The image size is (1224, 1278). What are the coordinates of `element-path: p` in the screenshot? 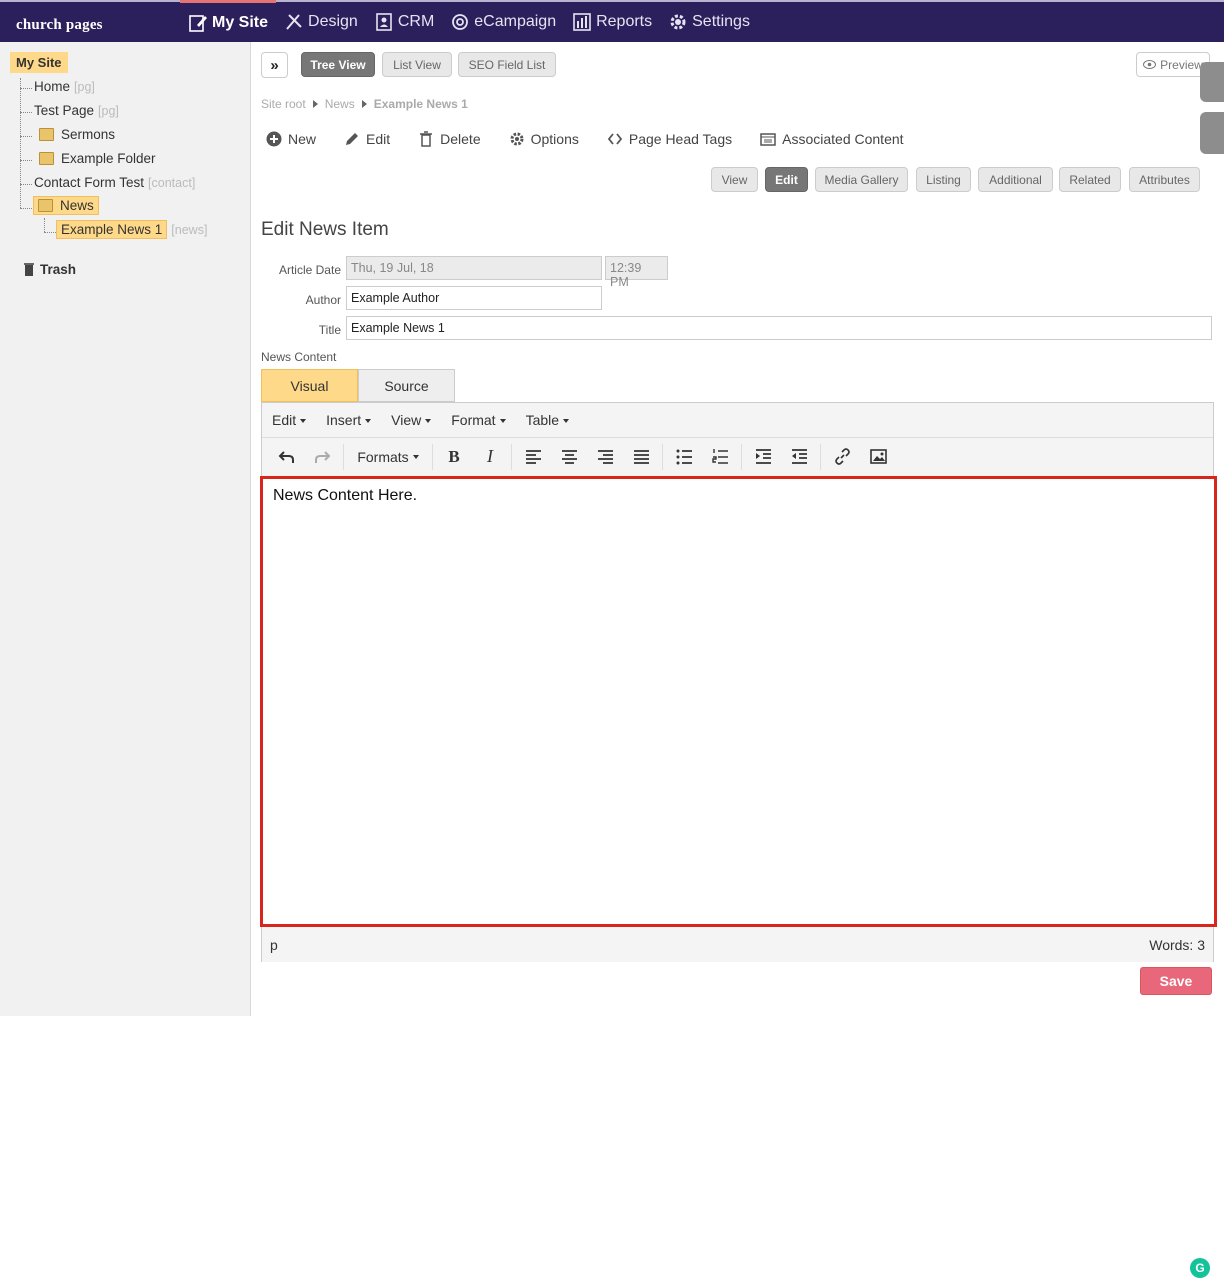 It's located at (274, 945).